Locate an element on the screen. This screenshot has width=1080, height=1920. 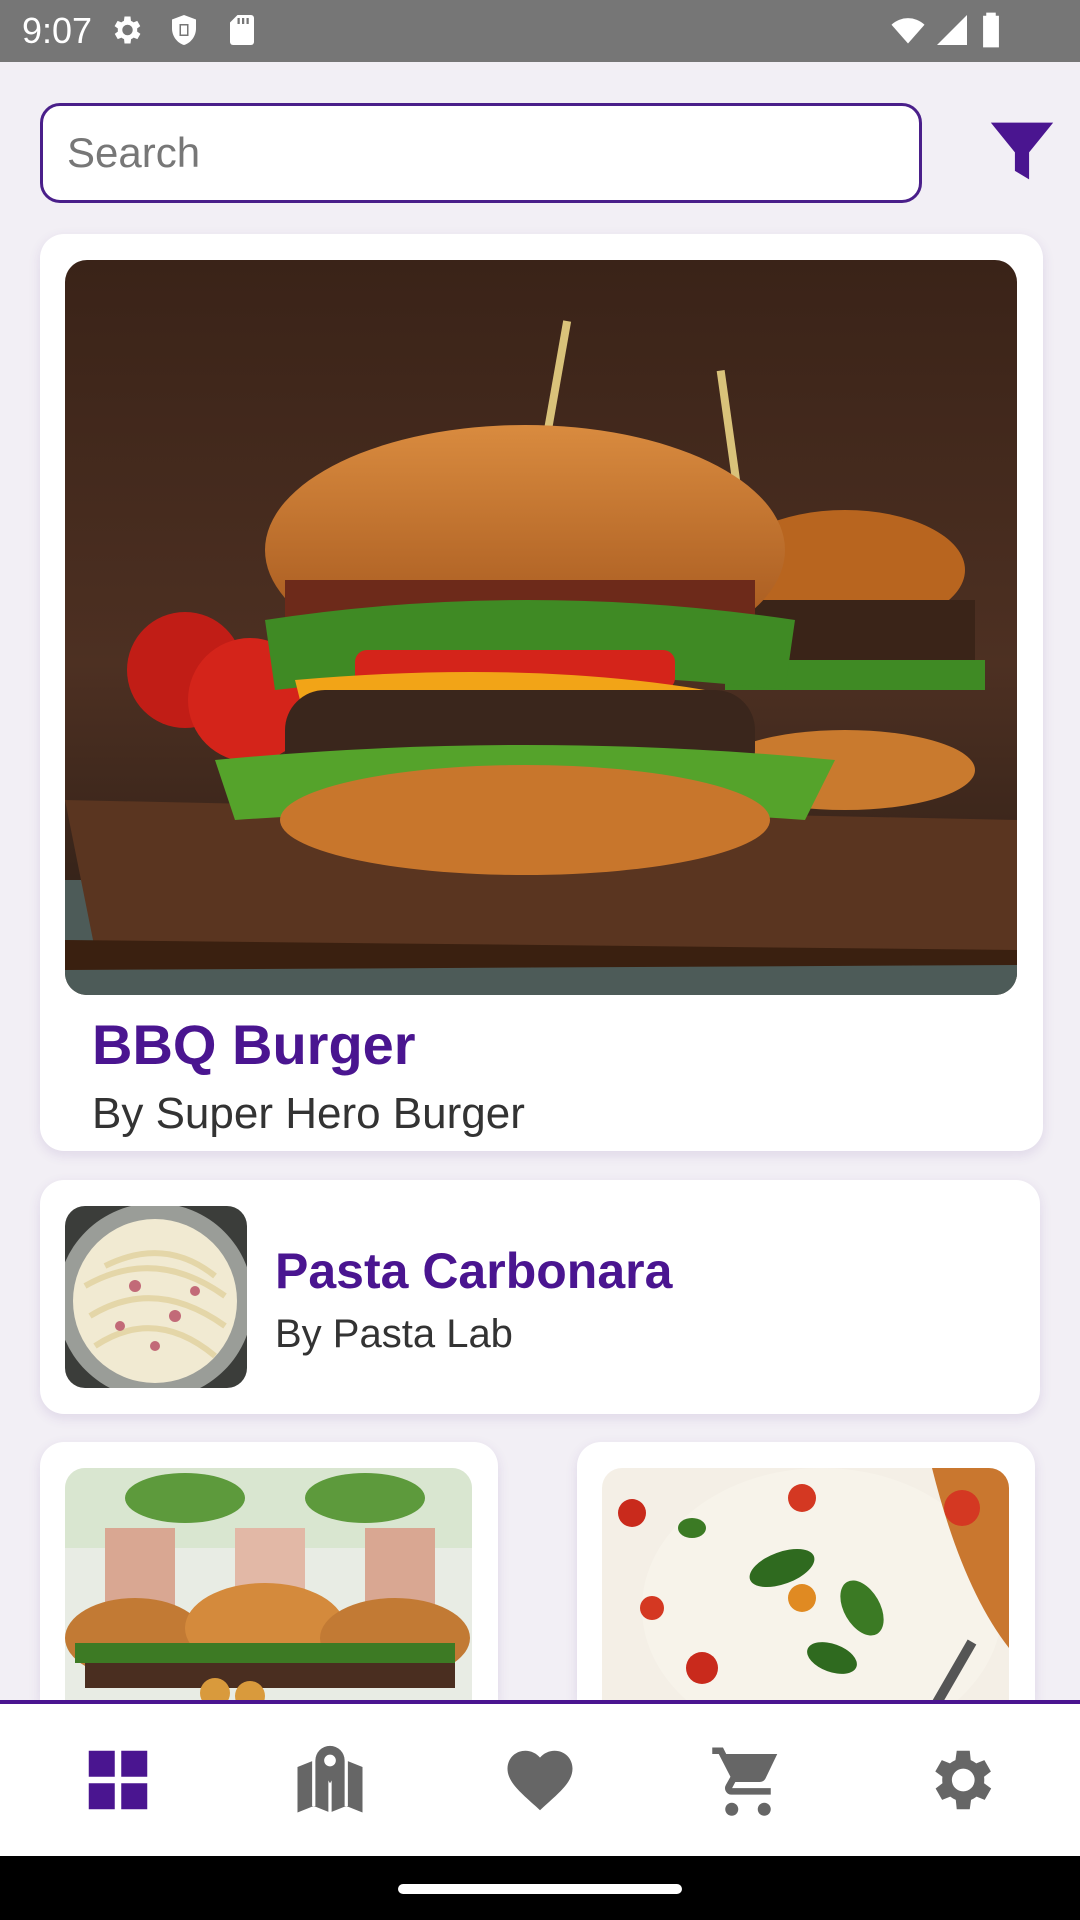
list-item-card: Pasta Carbonara By Pasta Lab is located at coordinates (540, 1297).